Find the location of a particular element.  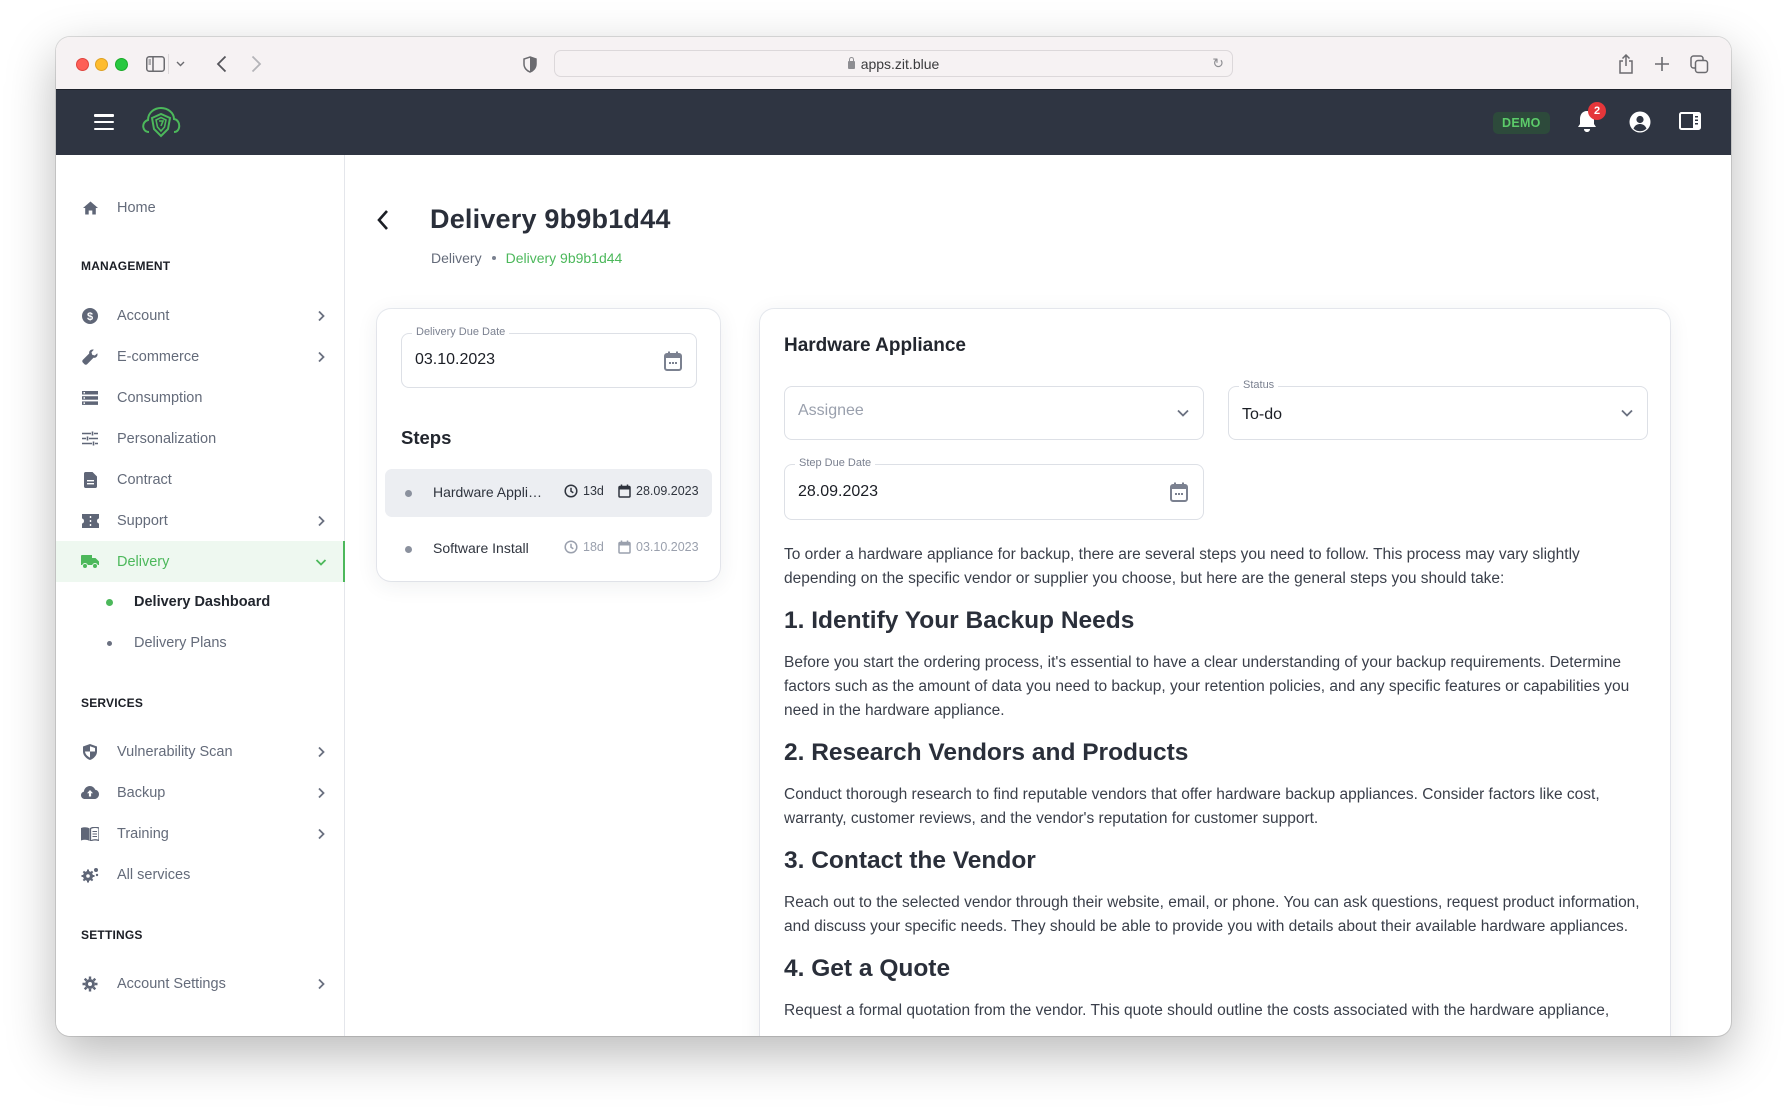

sidebar-item-label: Delivery is located at coordinates (143, 561).